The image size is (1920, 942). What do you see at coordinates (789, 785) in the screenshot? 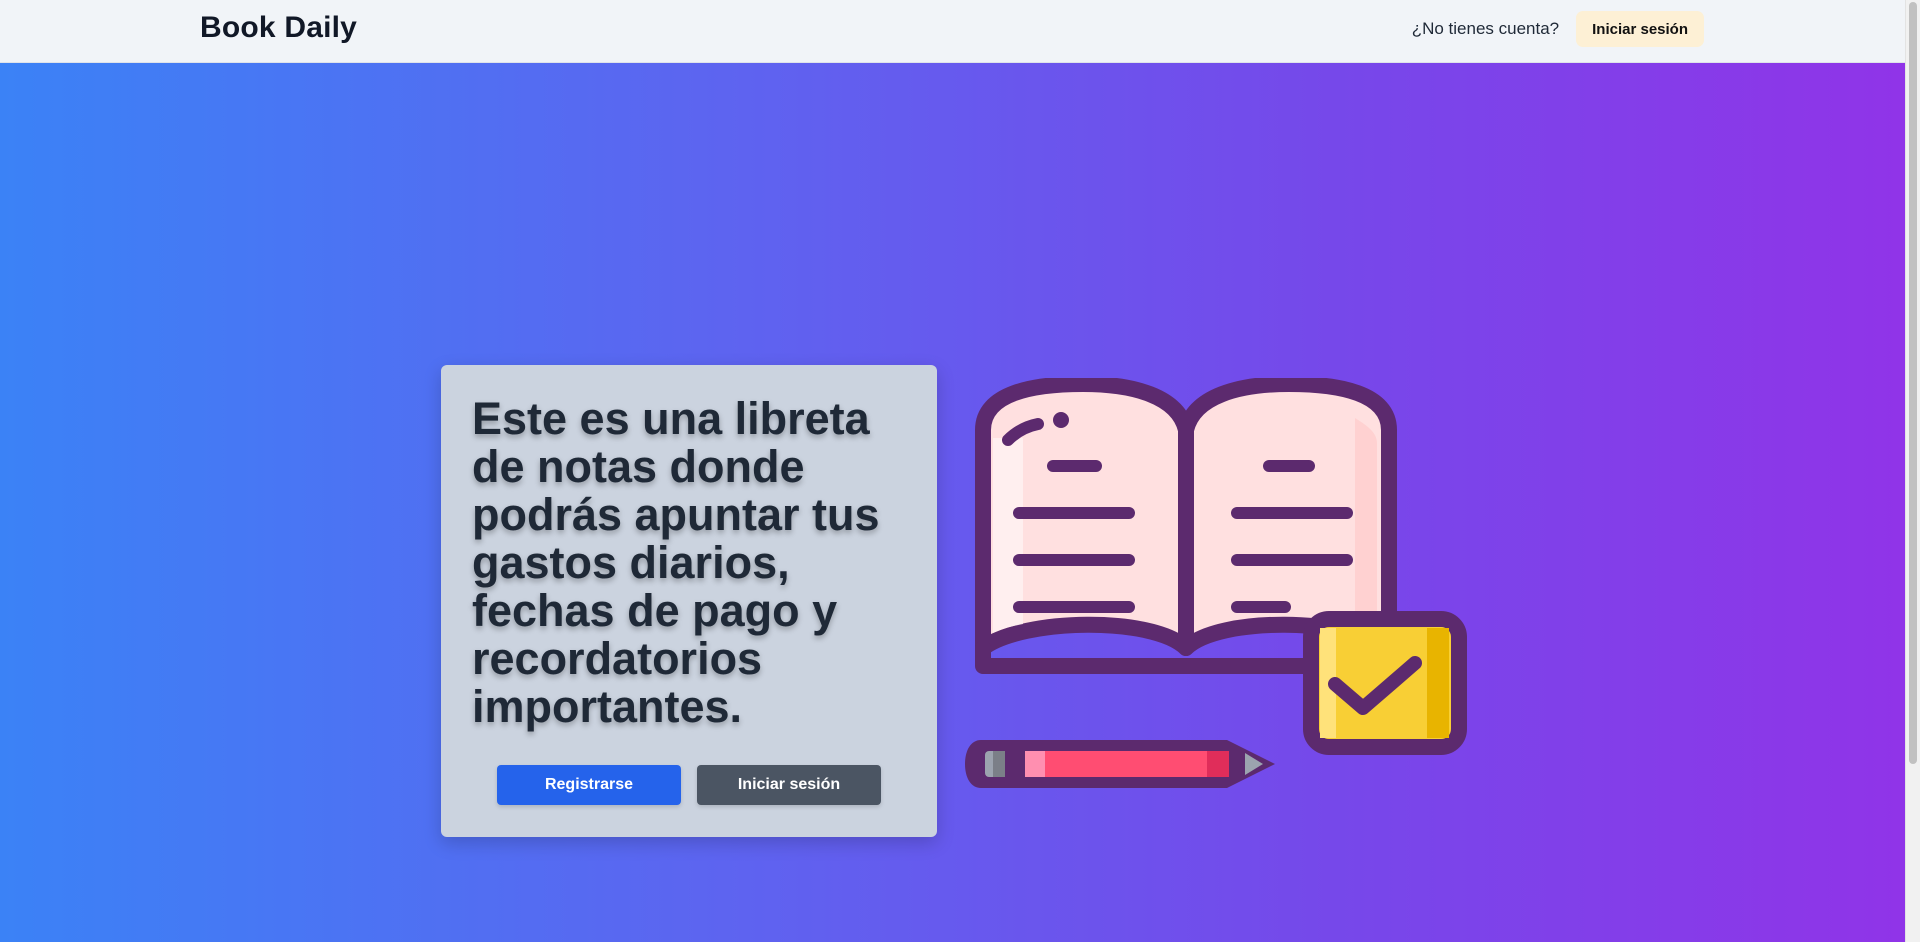
I see `login-button: Iniciar sesión` at bounding box center [789, 785].